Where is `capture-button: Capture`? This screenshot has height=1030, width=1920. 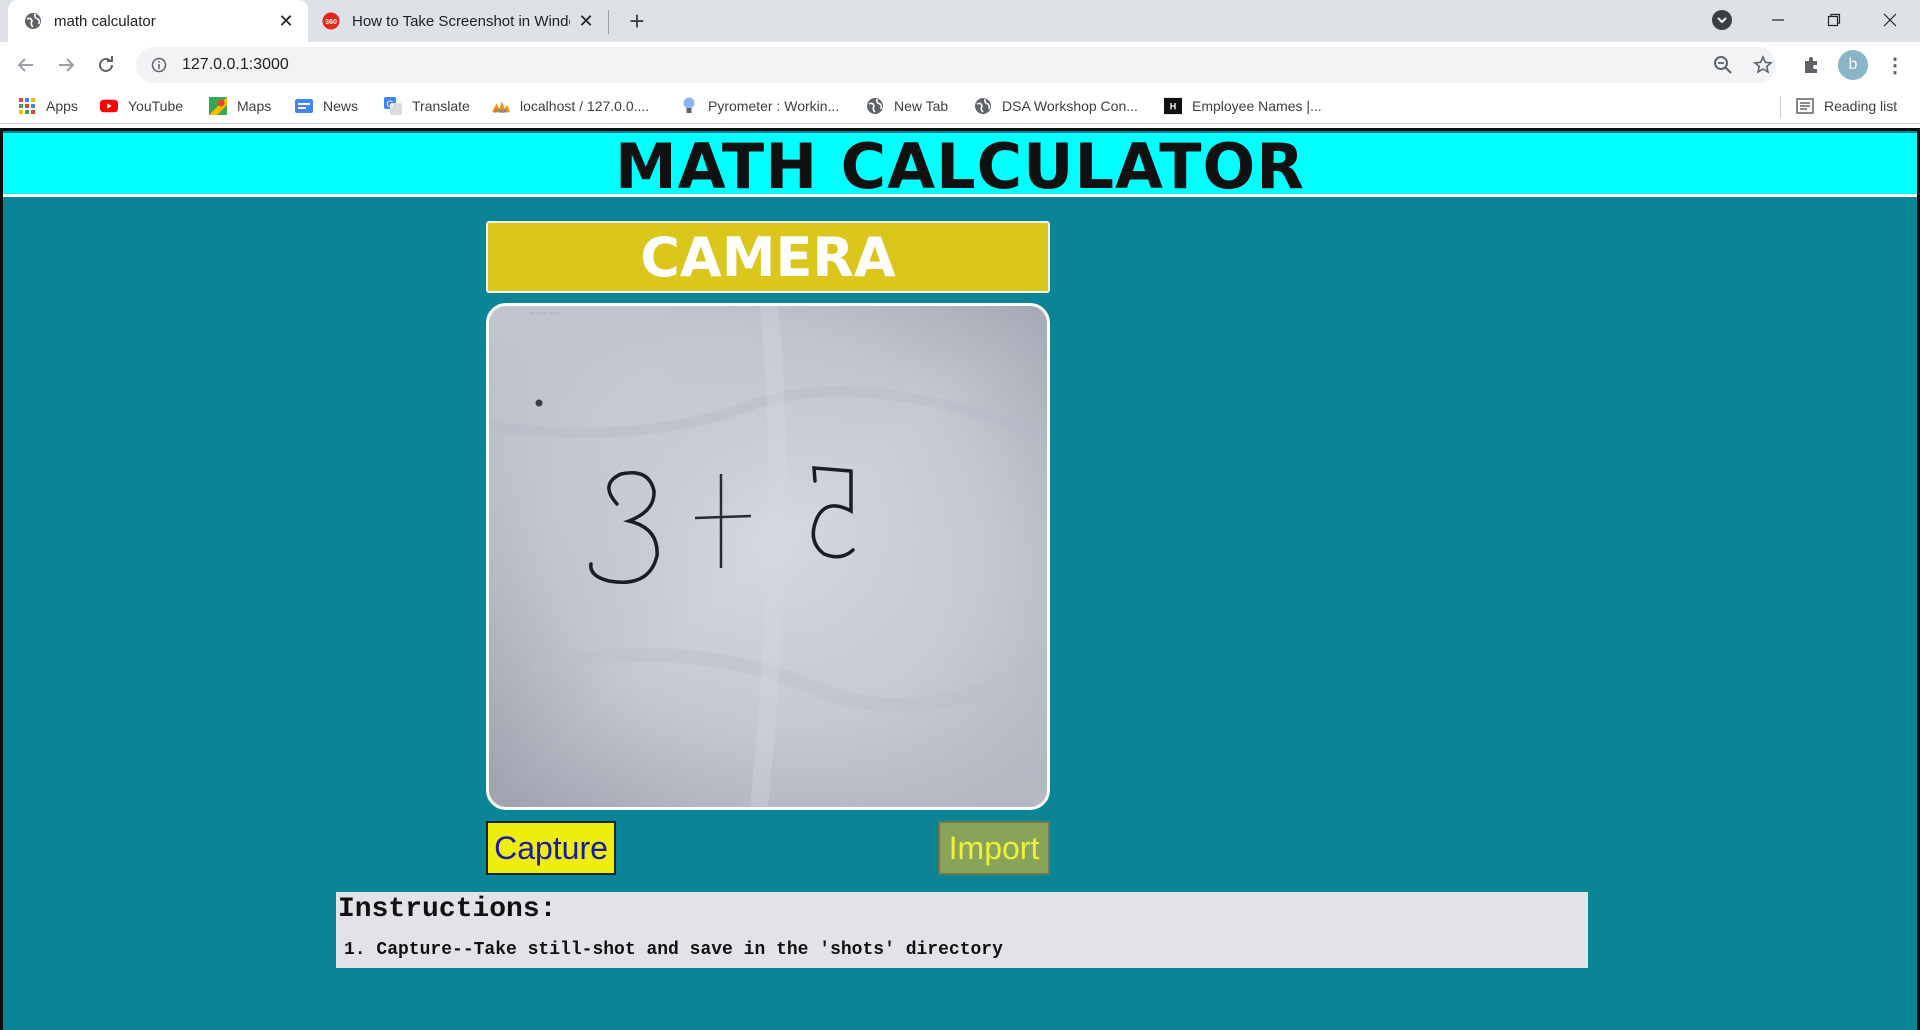
capture-button: Capture is located at coordinates (551, 848).